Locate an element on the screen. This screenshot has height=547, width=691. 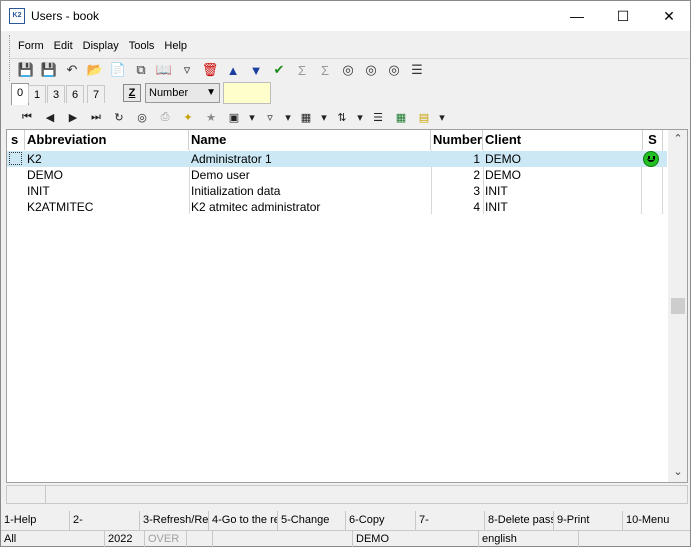
cell-client: INIT is located at coordinates (496, 191).